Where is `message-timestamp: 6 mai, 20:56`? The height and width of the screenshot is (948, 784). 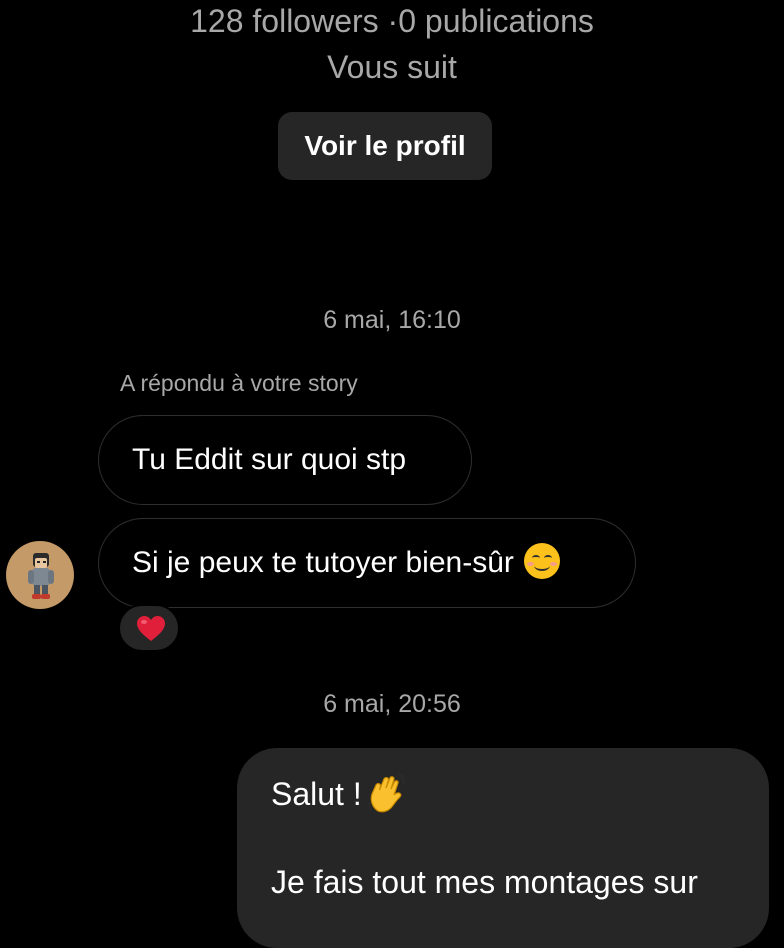 message-timestamp: 6 mai, 20:56 is located at coordinates (392, 704).